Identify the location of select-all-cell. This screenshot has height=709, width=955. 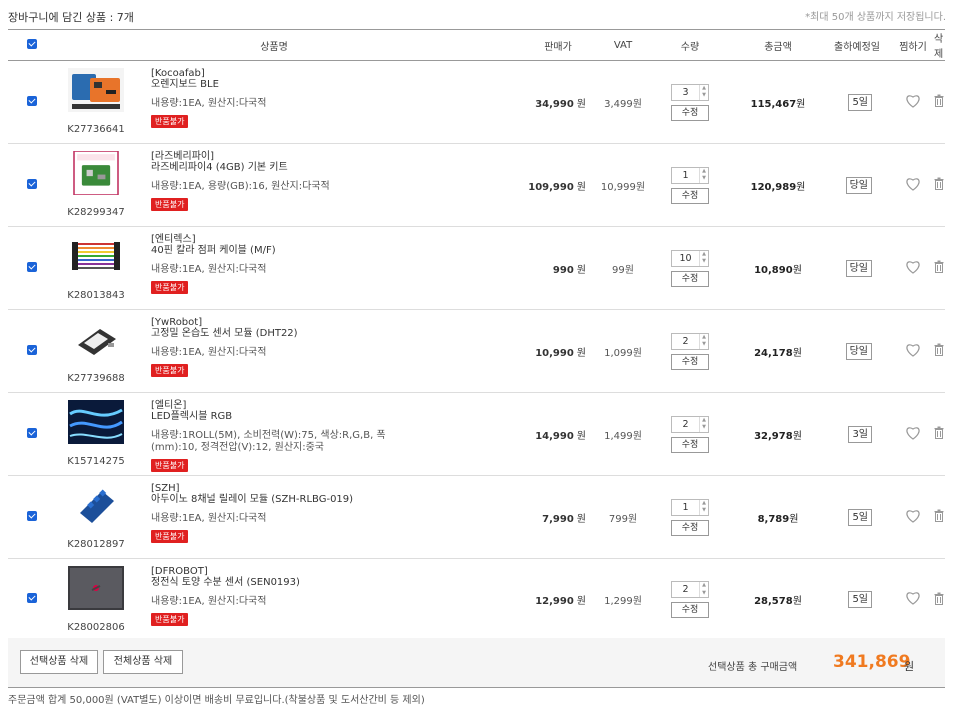
(32, 45).